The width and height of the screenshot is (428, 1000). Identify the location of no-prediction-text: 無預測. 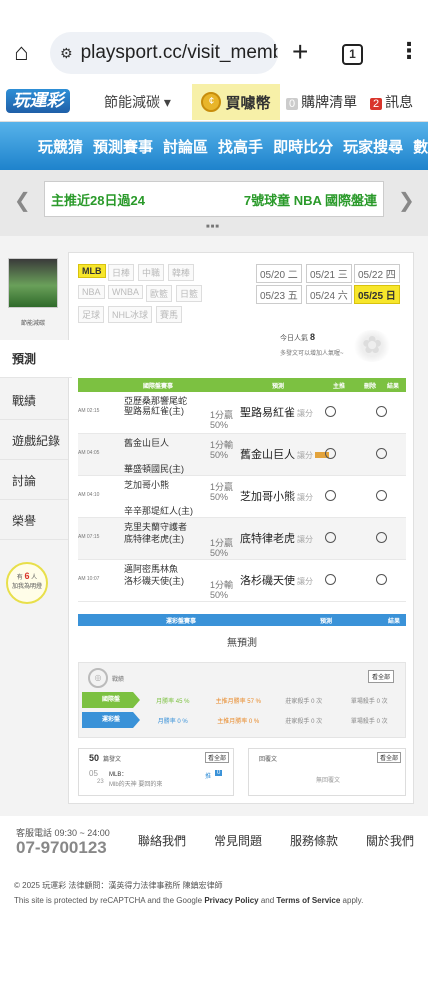
(242, 643).